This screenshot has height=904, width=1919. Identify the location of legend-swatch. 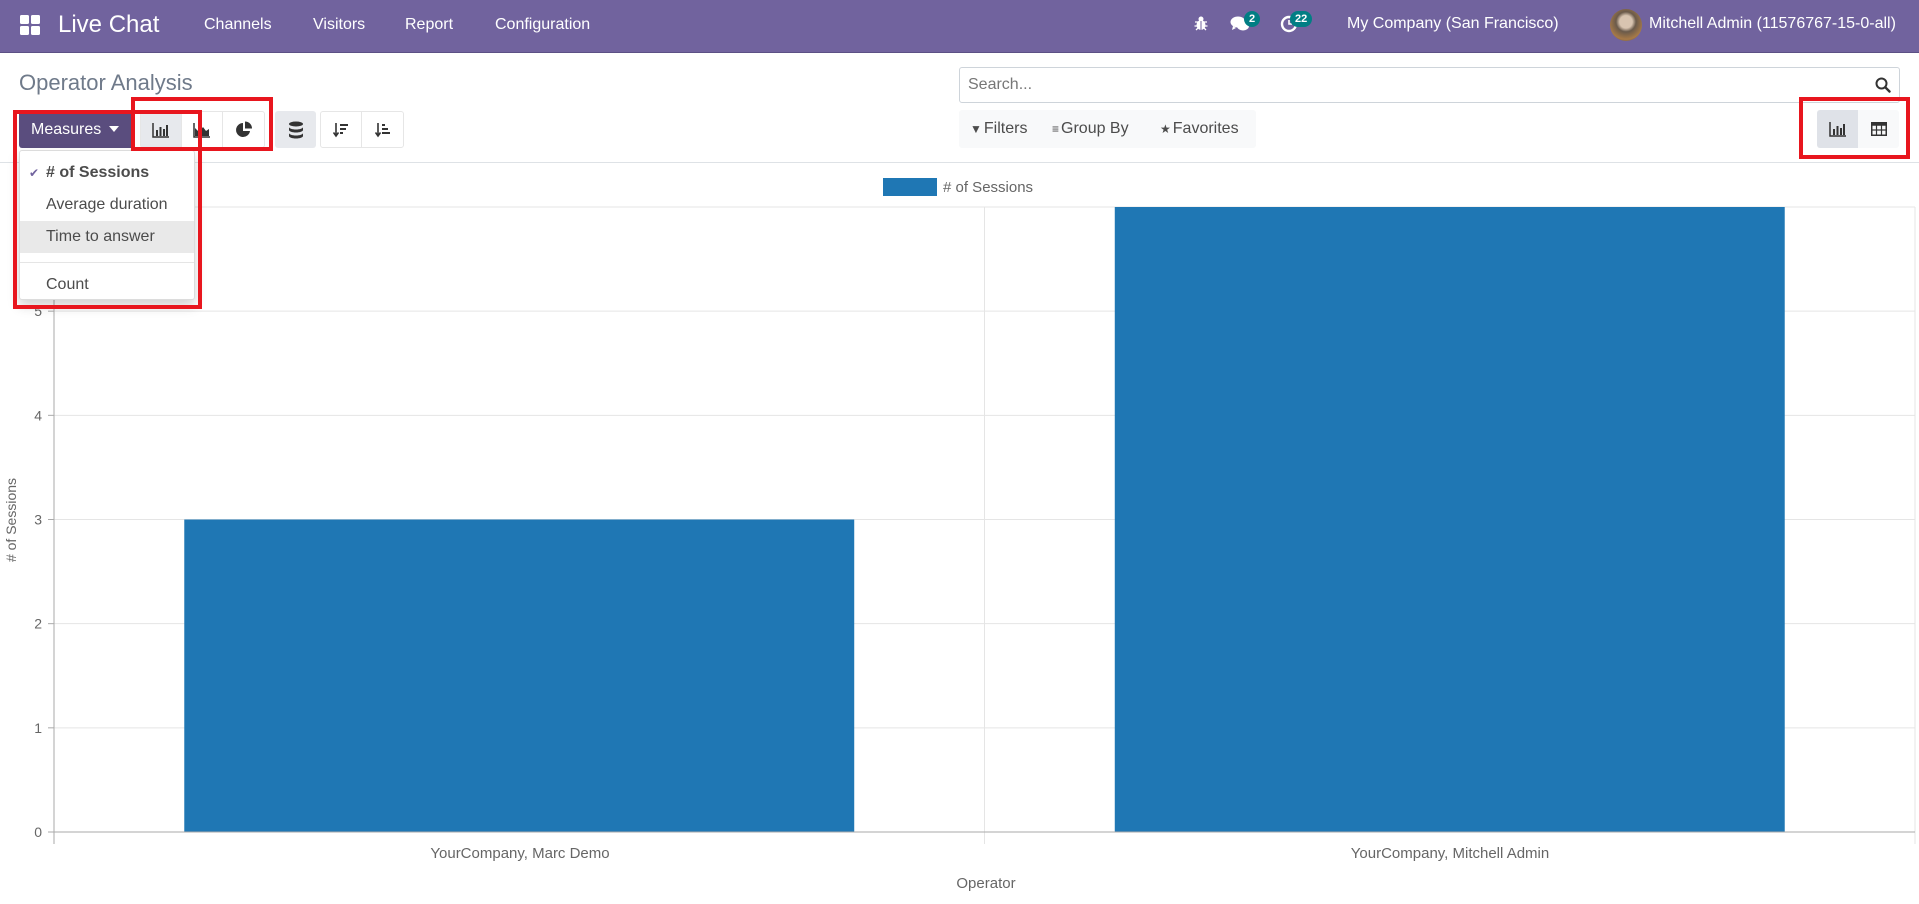
(910, 187).